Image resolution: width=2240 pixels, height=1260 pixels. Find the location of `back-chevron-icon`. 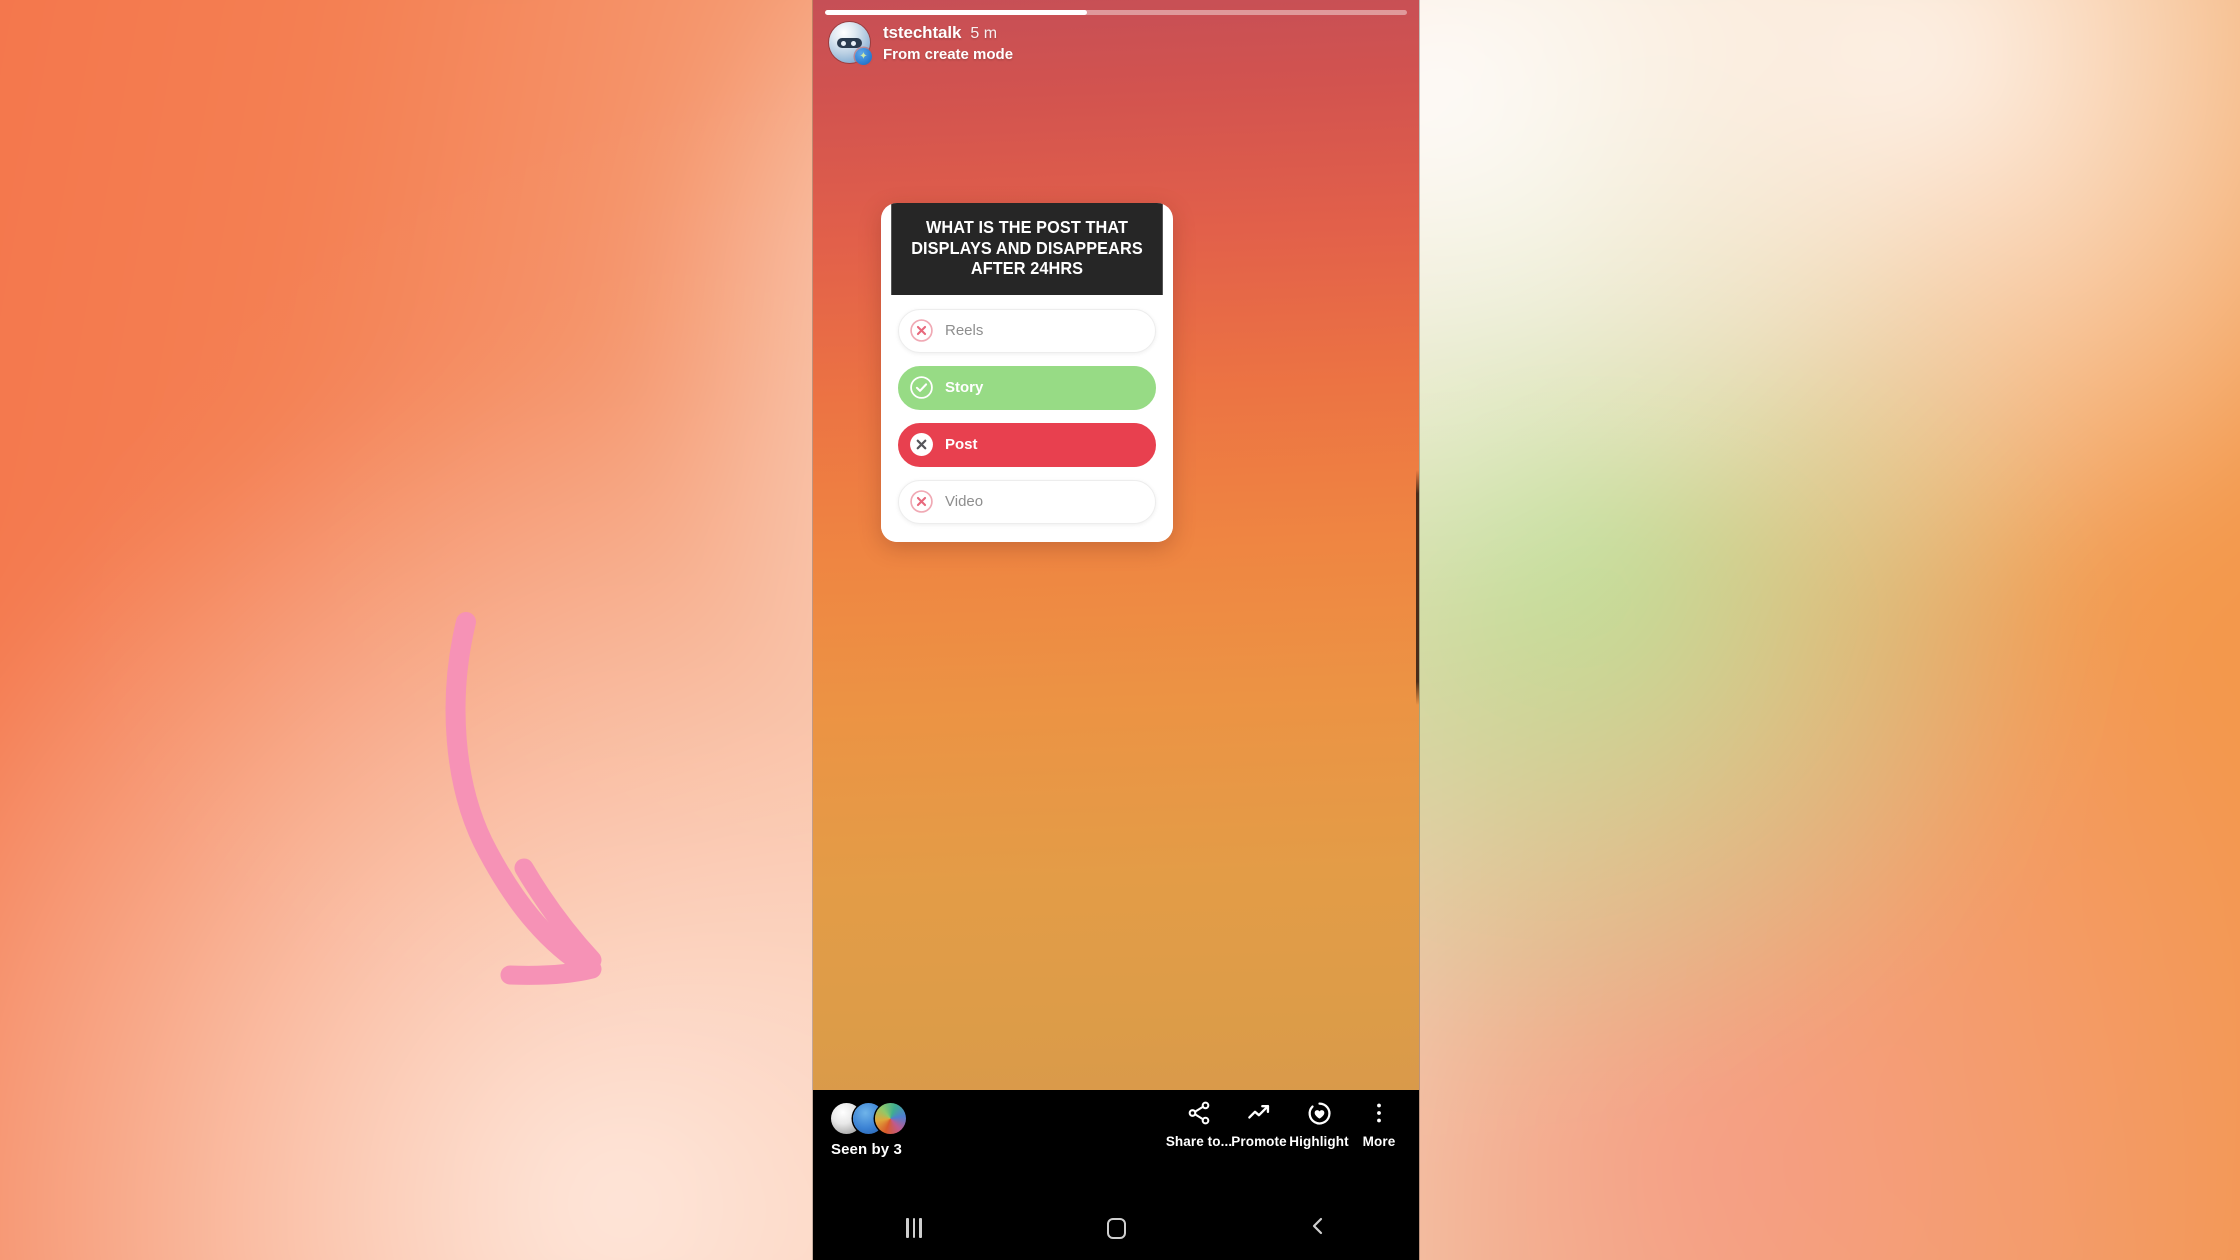

back-chevron-icon is located at coordinates (1318, 1228).